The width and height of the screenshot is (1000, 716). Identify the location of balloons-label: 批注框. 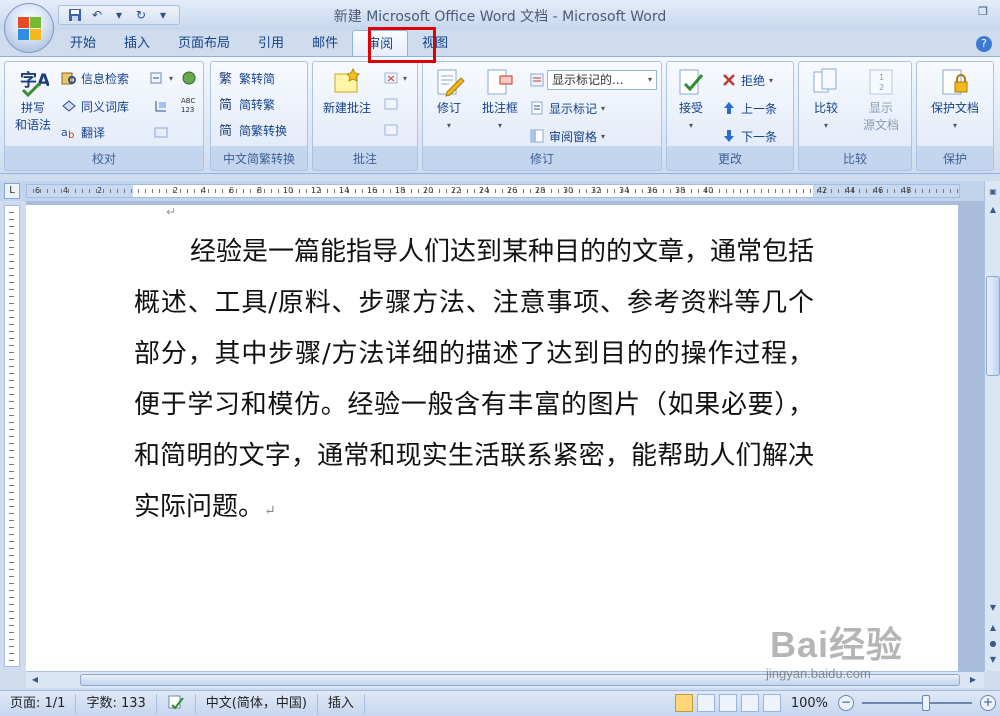
(499, 108).